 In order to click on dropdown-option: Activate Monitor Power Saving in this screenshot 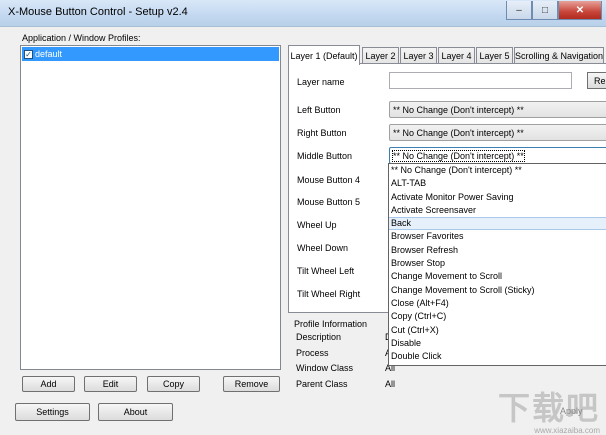, I will do `click(497, 197)`.